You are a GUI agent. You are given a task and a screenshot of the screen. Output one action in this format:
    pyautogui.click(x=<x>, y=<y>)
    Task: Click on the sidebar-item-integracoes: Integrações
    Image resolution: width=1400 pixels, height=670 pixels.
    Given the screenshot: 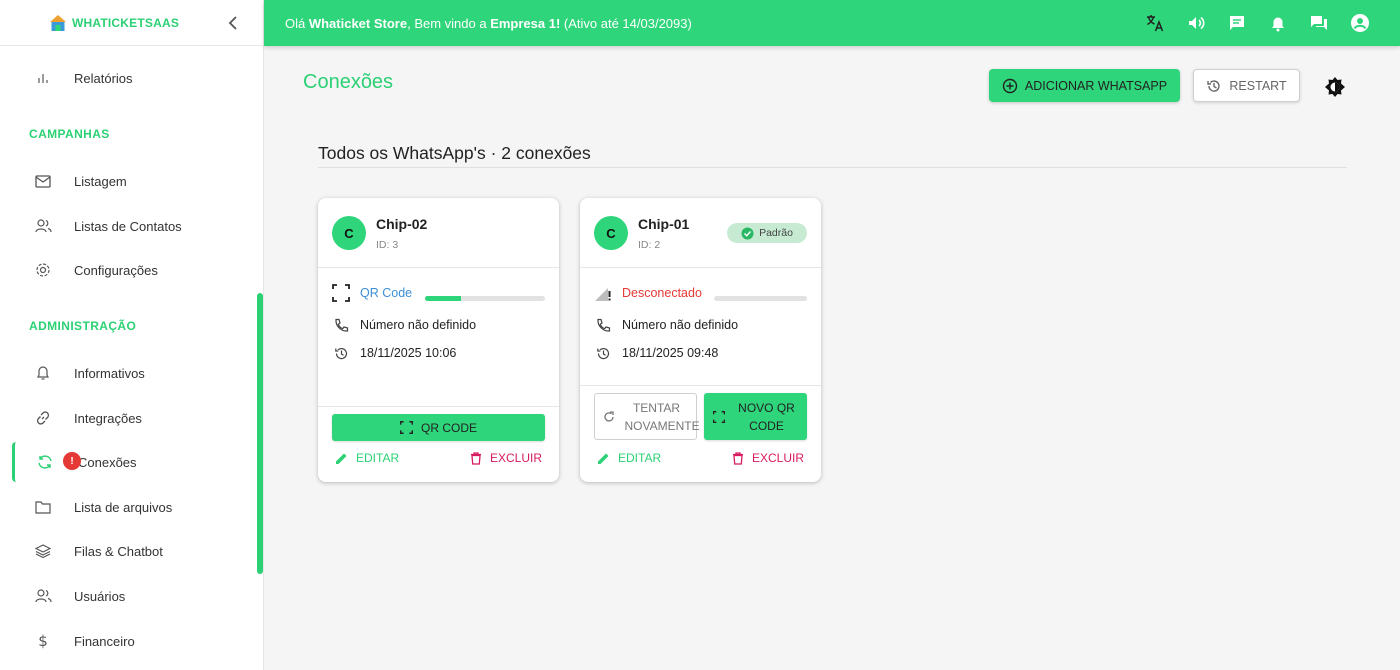 What is the action you would take?
    pyautogui.click(x=132, y=418)
    